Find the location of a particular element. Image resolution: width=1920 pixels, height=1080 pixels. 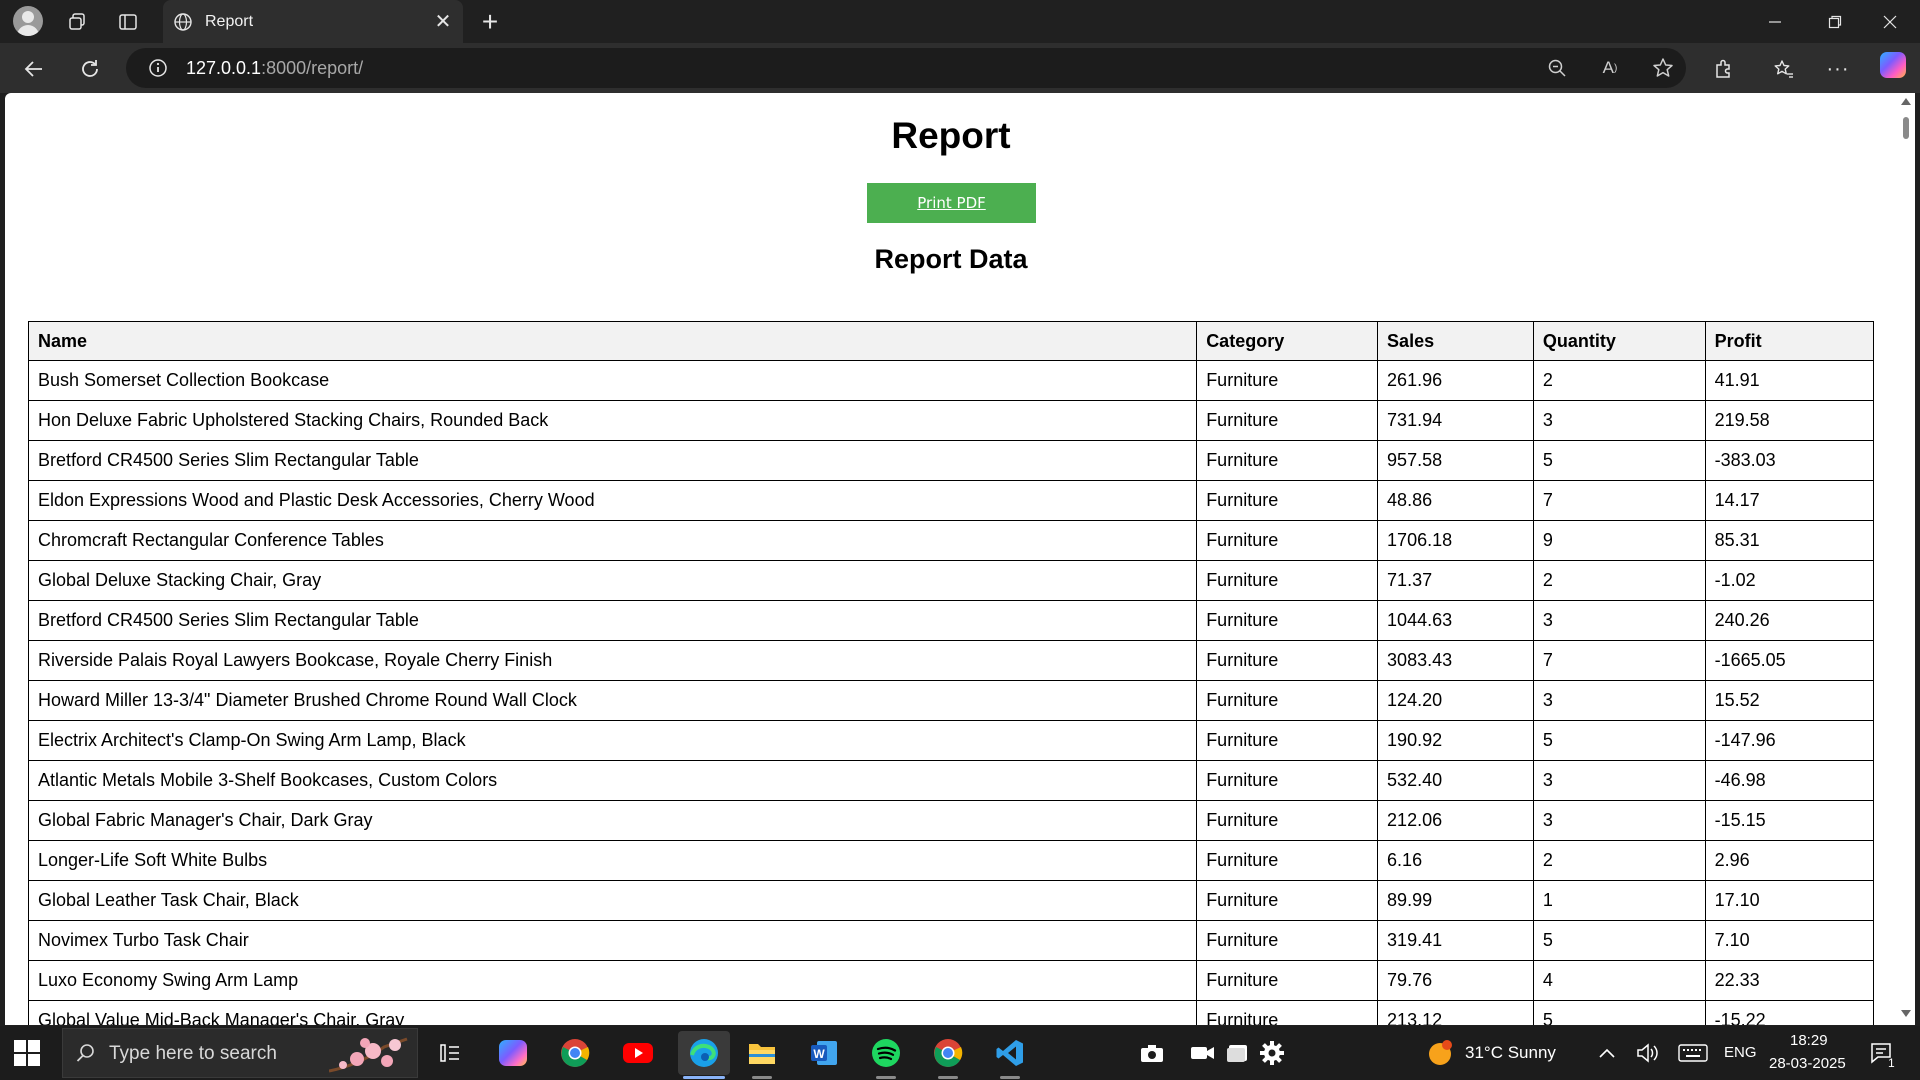

weather-sun-icon is located at coordinates (1440, 1053).